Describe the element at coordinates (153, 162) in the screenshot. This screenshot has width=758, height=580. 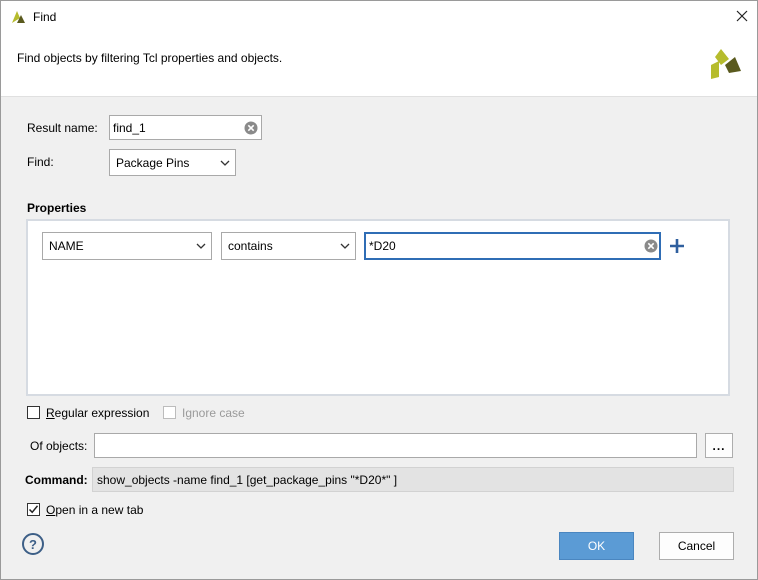
I see `find-type-value: Package Pins` at that location.